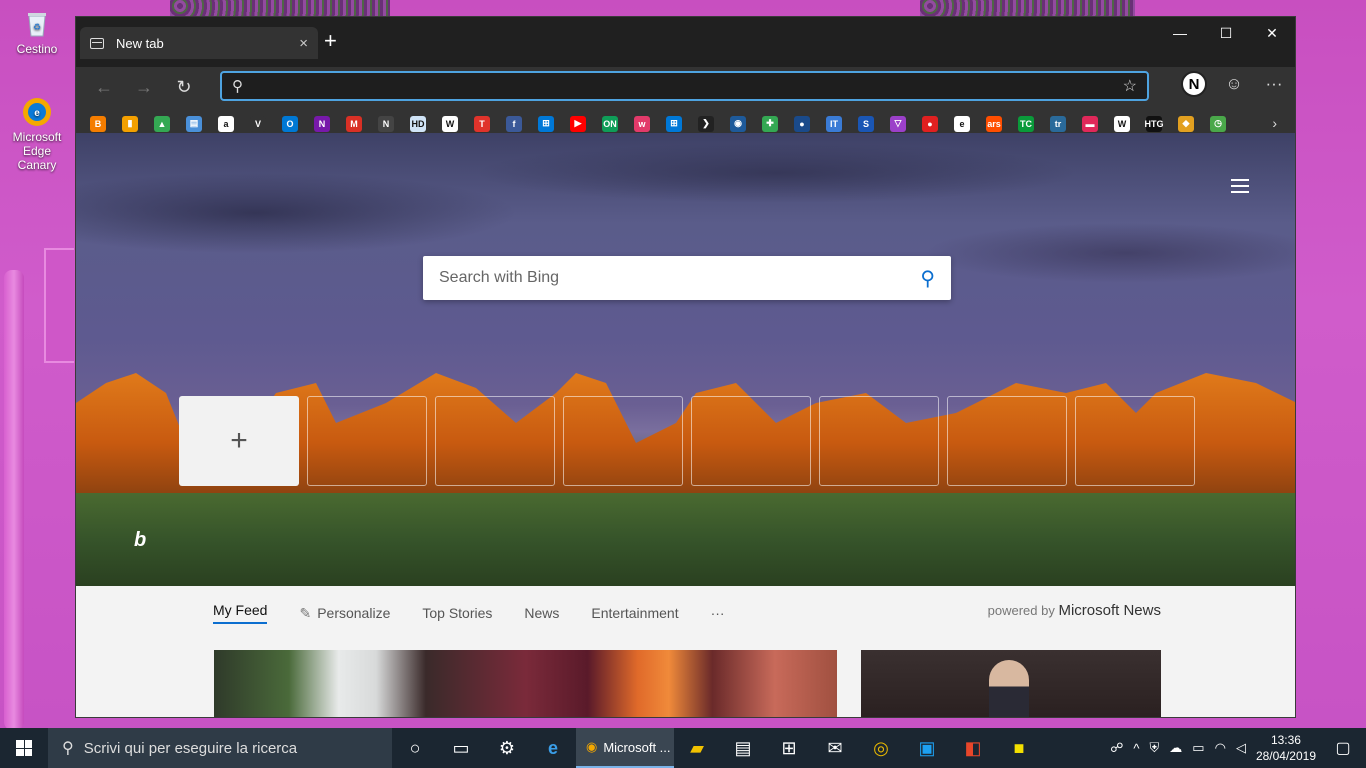  I want to click on tray-overflow-chevron-icon: ^, so click(1136, 748).